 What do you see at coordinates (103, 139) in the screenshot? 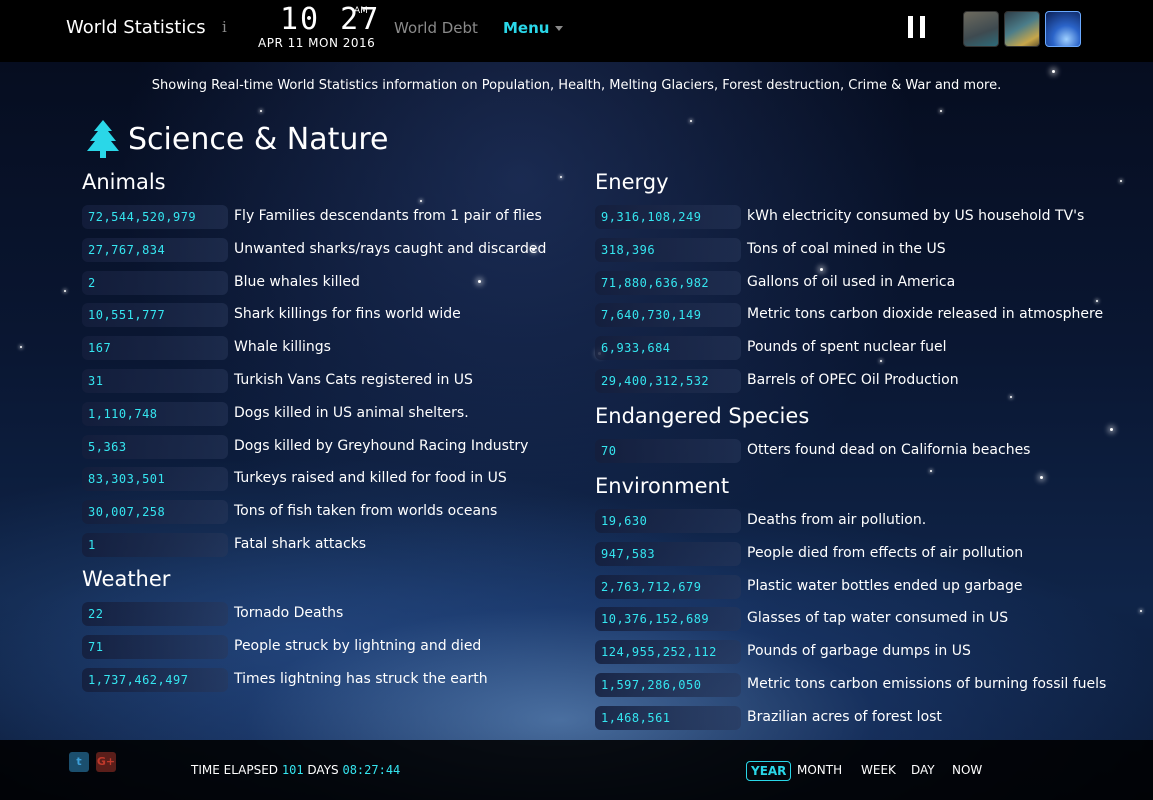
I see `tree-icon` at bounding box center [103, 139].